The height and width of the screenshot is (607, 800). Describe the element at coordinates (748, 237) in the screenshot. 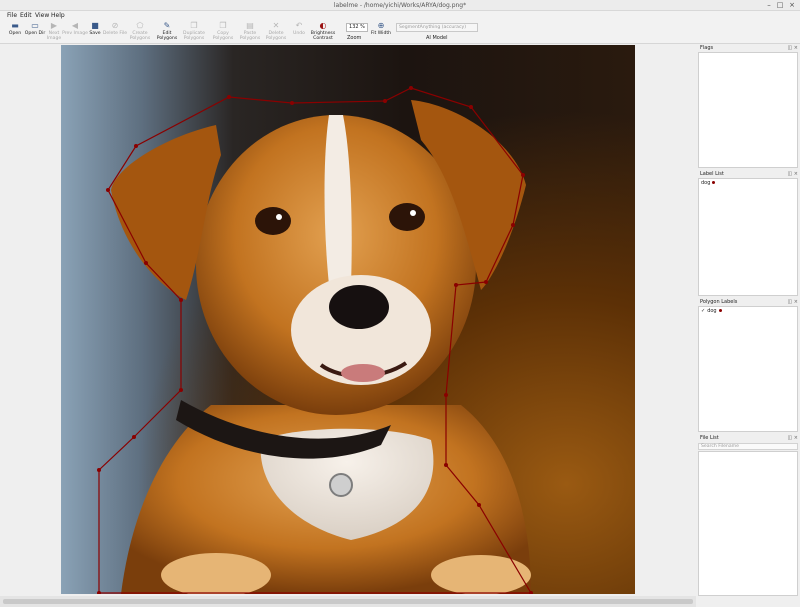

I see `label-list: dog` at that location.